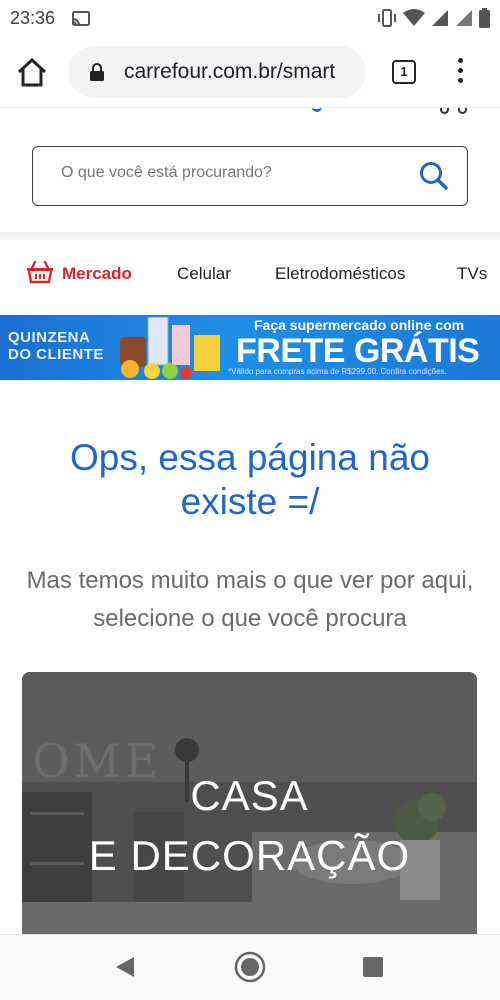 The width and height of the screenshot is (500, 1000). I want to click on system-navigation-bar, so click(250, 967).